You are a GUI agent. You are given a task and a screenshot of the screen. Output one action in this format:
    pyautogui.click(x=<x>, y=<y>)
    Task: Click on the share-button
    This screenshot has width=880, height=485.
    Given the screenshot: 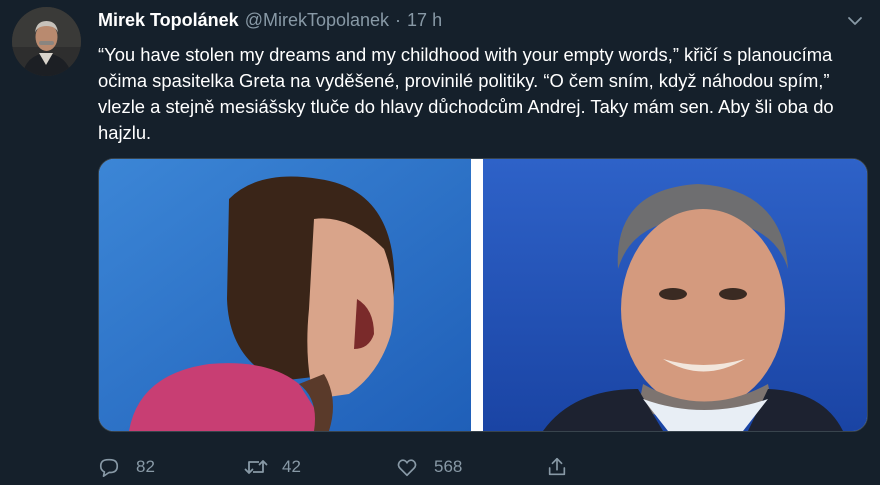 What is the action you would take?
    pyautogui.click(x=565, y=467)
    